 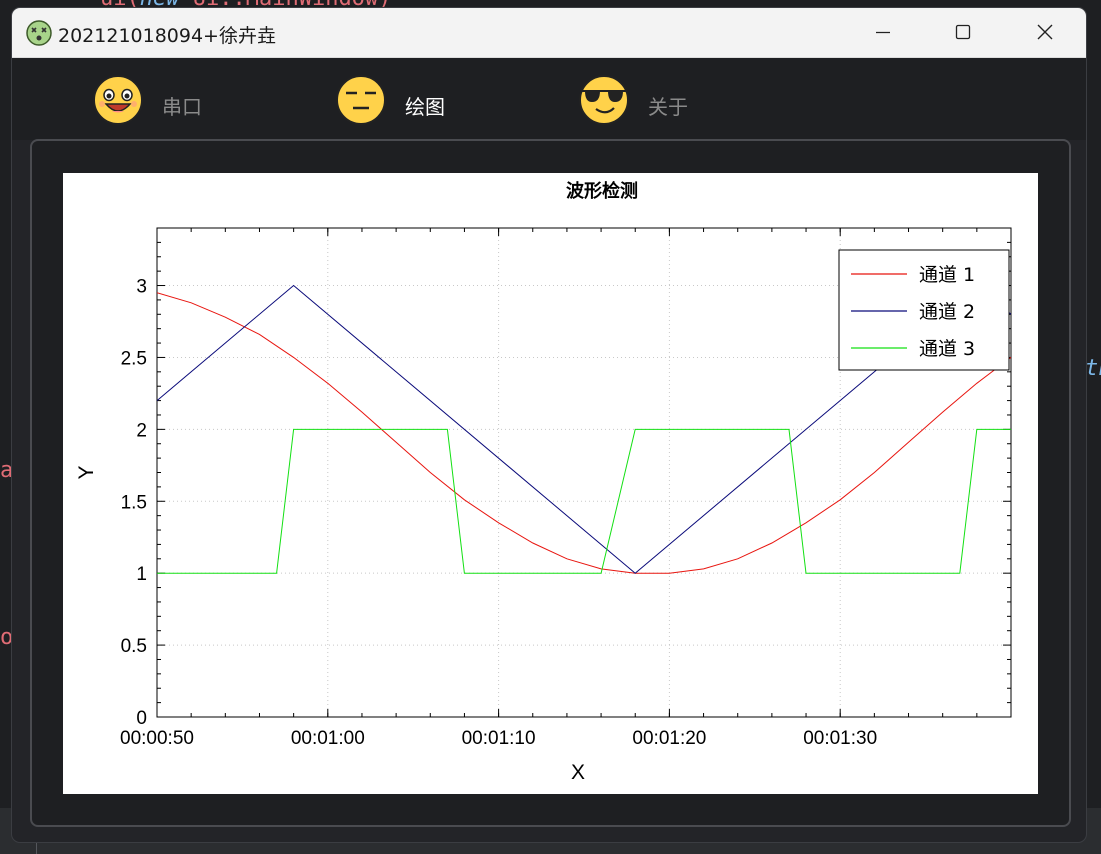 What do you see at coordinates (328, 738) in the screenshot?
I see `x-tick-label: 00:01:00` at bounding box center [328, 738].